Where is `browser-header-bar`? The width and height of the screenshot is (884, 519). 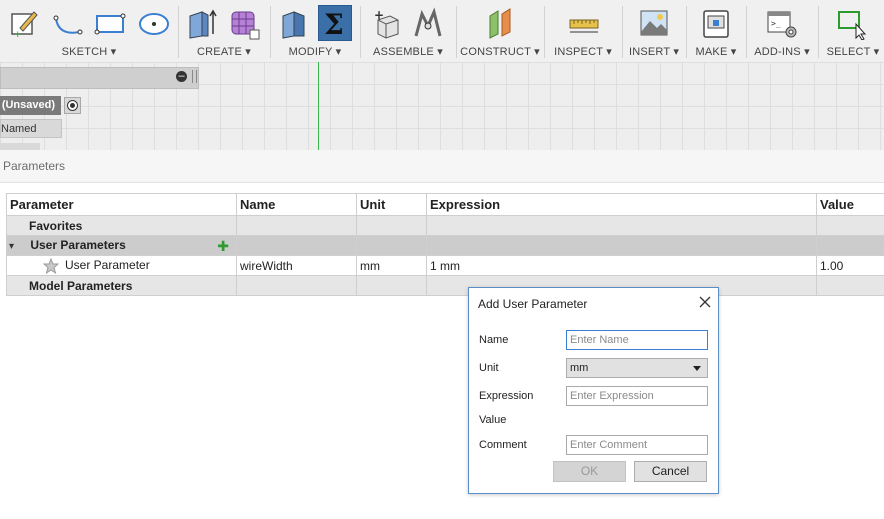 browser-header-bar is located at coordinates (99, 78).